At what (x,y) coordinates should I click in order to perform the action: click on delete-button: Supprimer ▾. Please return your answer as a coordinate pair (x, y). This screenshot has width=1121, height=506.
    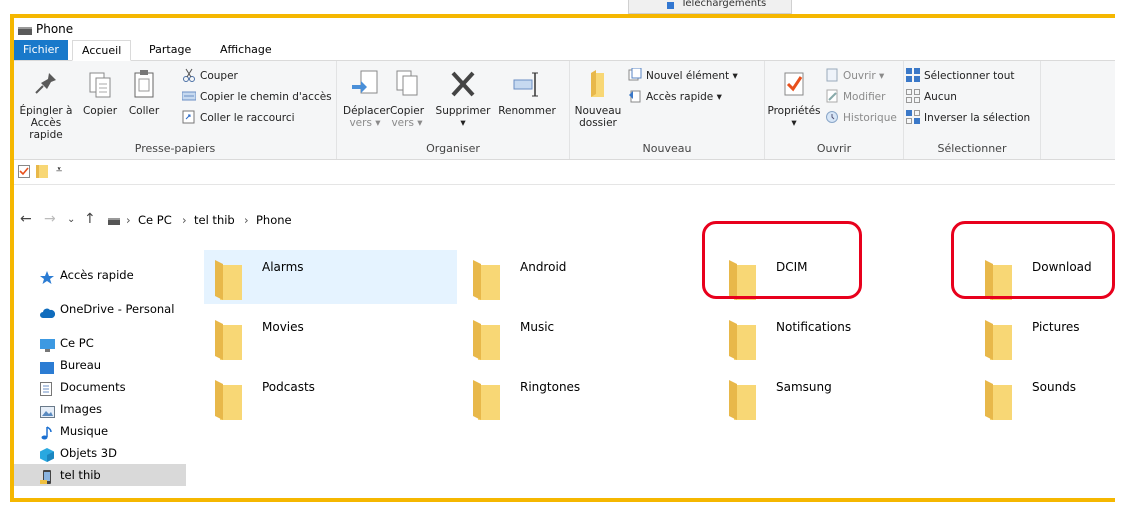
    Looking at the image, I should click on (463, 98).